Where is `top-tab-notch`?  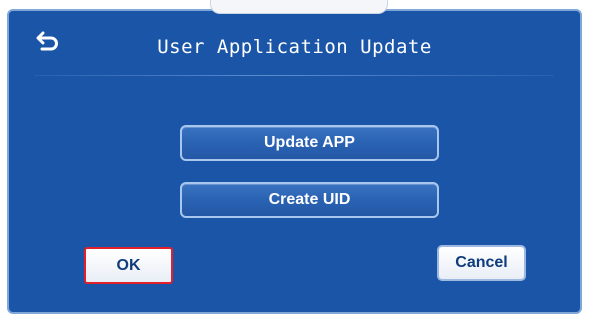
top-tab-notch is located at coordinates (299, 7).